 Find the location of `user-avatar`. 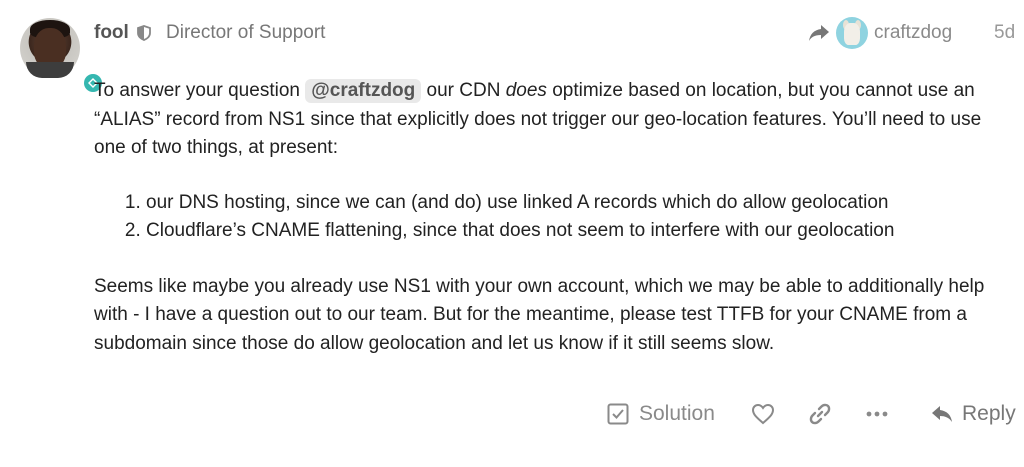

user-avatar is located at coordinates (62, 56).